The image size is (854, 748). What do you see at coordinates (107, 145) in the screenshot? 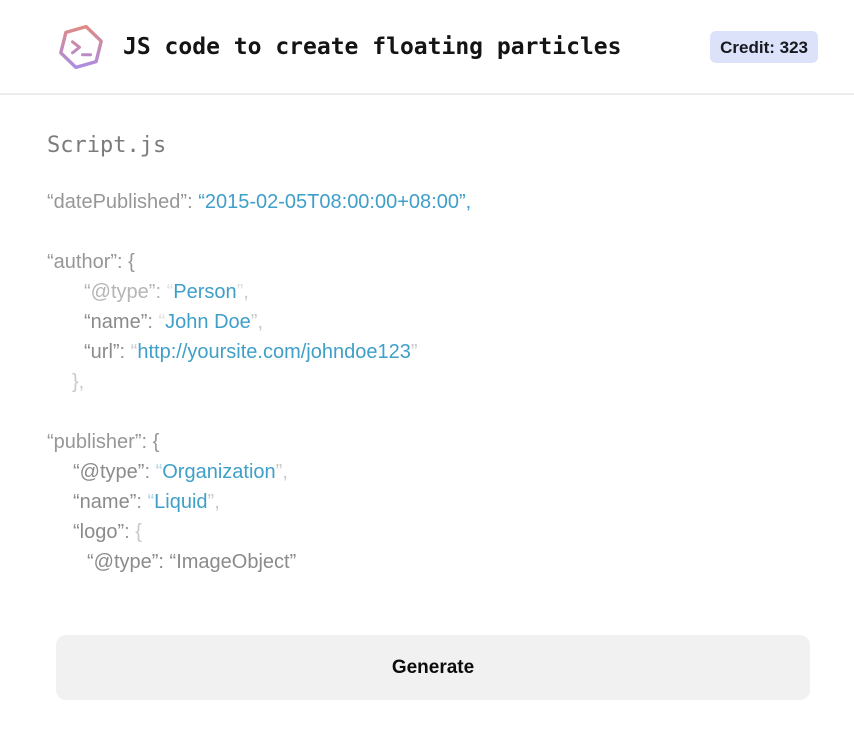
I see `filename-label: Script.js` at bounding box center [107, 145].